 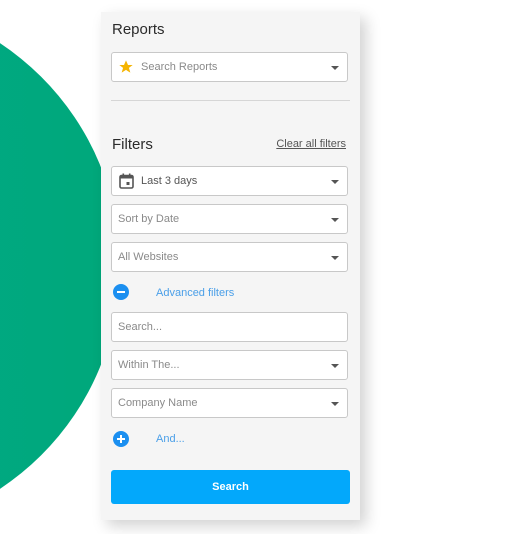 What do you see at coordinates (138, 29) in the screenshot?
I see `reports-heading: Reports` at bounding box center [138, 29].